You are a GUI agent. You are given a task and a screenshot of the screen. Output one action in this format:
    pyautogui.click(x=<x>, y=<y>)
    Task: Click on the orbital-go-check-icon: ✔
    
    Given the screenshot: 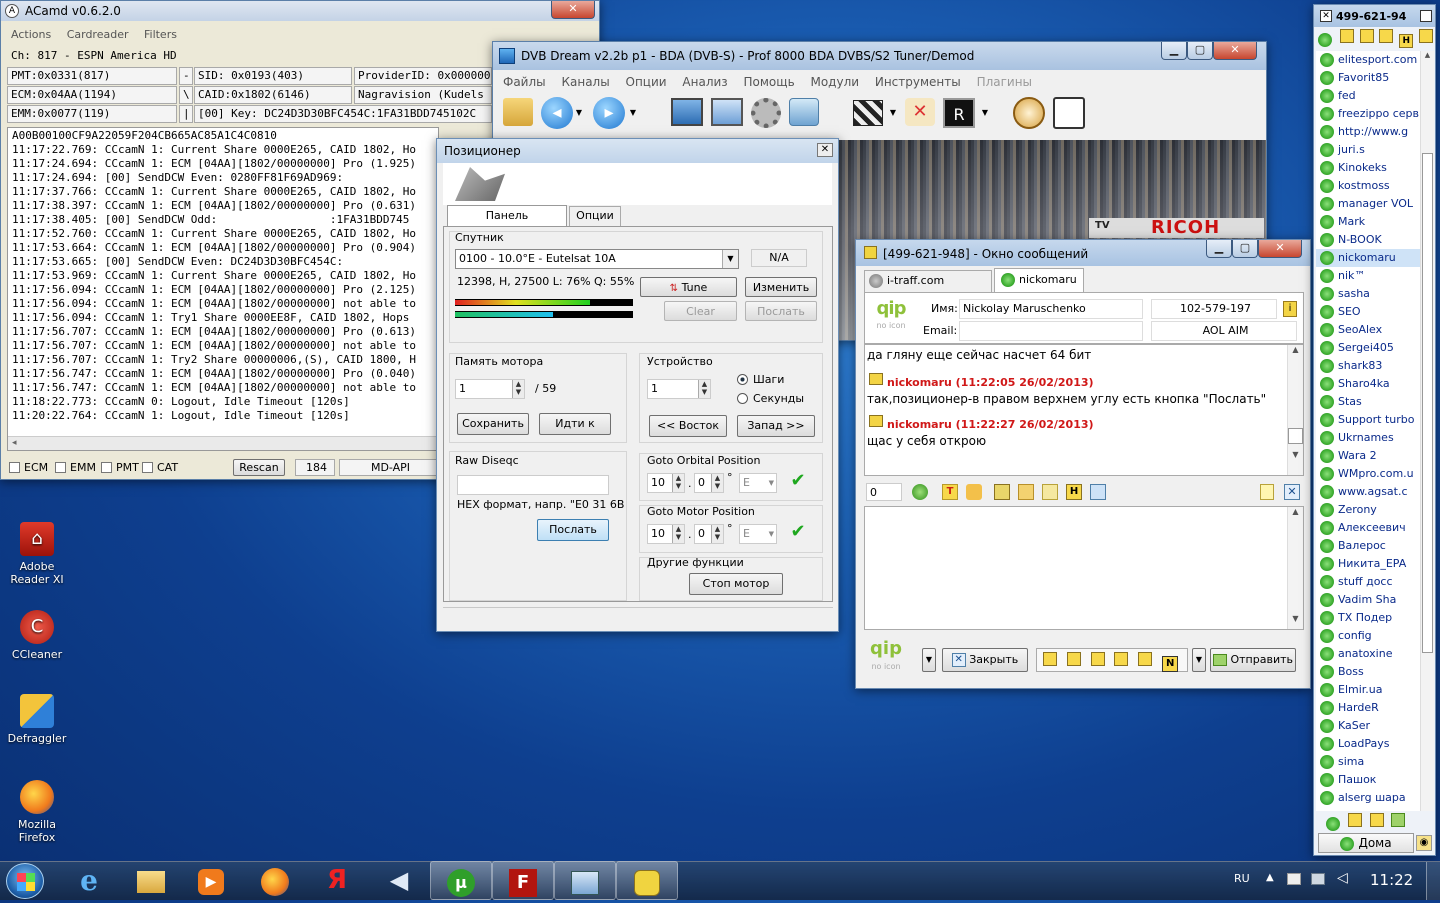 What is the action you would take?
    pyautogui.click(x=798, y=481)
    